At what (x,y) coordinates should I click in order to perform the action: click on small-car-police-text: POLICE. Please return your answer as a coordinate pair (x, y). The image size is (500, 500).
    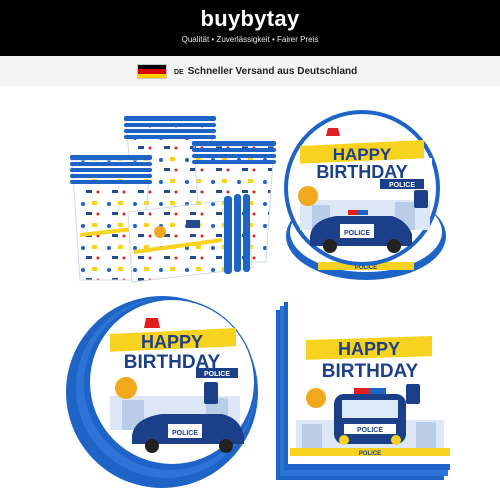
    Looking at the image, I should click on (185, 433).